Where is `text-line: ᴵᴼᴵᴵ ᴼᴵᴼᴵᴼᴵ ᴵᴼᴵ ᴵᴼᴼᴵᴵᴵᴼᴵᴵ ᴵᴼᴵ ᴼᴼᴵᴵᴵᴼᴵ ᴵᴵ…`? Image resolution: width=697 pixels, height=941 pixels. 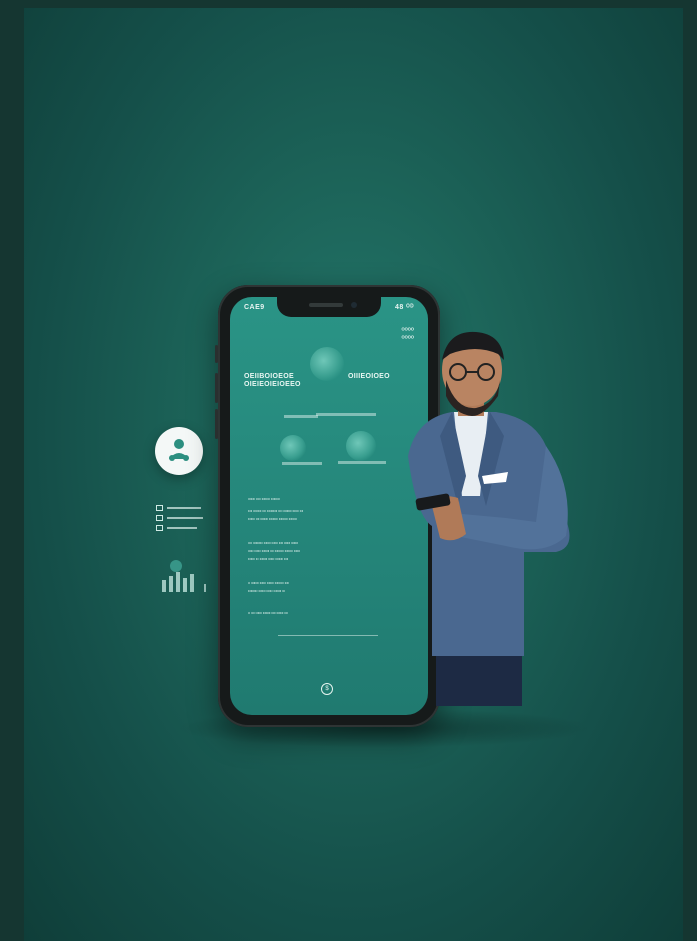
text-line: ᴵᴼᴵᴵ ᴼᴵᴼᴵᴼᴵ ᴵᴼᴵ ᴵᴼᴼᴵᴵᴵᴼᴵᴵ ᴵᴼᴵ ᴼᴼᴵᴵᴵᴼᴵ ᴵᴵ… is located at coordinates (276, 511).